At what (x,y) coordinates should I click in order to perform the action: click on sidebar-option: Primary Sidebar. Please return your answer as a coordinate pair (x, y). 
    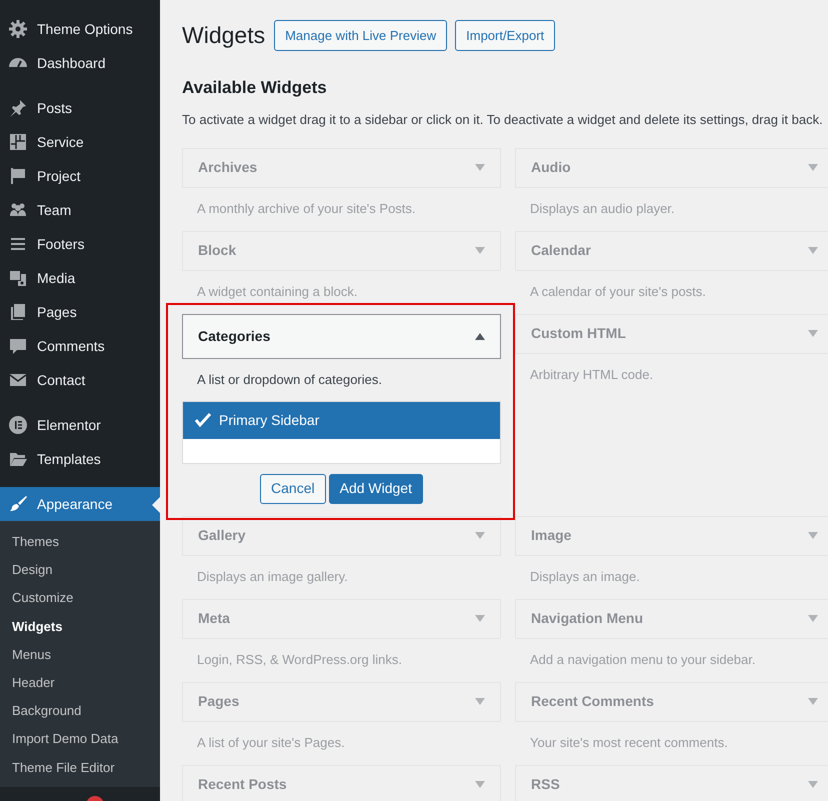
    Looking at the image, I should click on (341, 420).